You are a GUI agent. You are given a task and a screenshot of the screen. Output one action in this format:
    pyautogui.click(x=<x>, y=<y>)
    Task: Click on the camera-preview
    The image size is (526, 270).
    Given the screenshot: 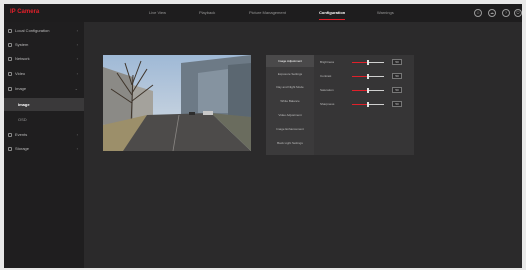 What is the action you would take?
    pyautogui.click(x=177, y=103)
    